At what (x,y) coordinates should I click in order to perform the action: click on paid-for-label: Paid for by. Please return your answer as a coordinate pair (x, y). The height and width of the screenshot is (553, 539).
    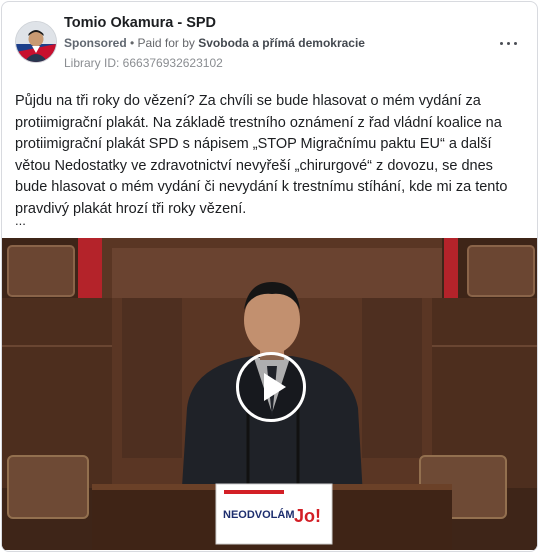
    Looking at the image, I should click on (168, 43).